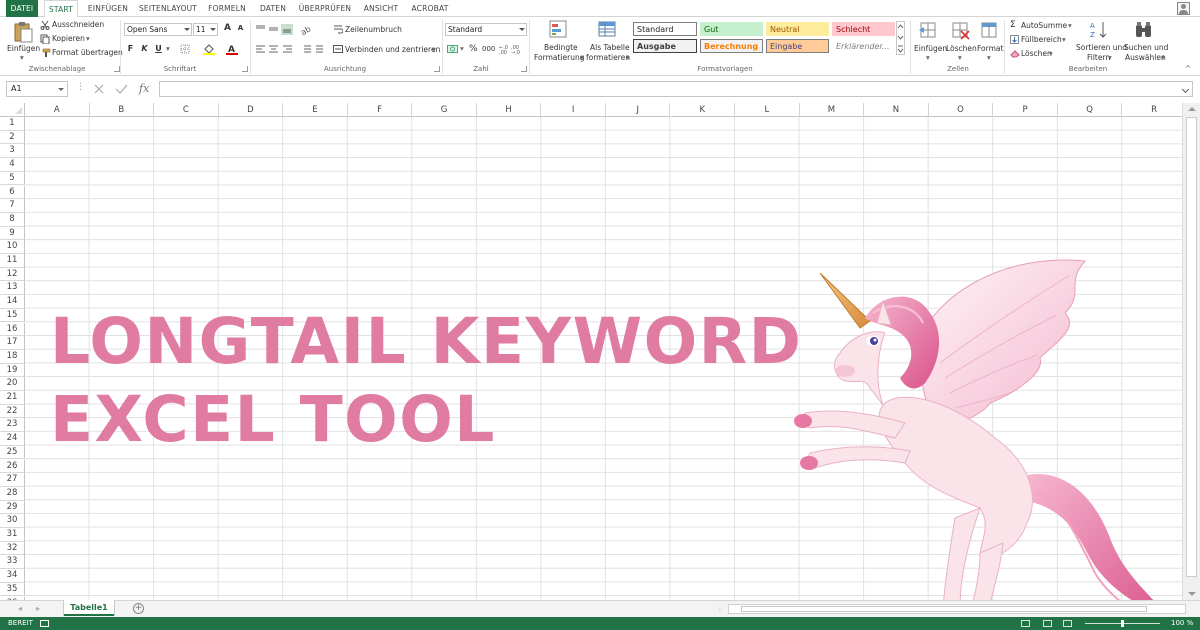 This screenshot has height=630, width=1200. I want to click on sort-filter-dropdown-icon: ▾, so click(1110, 57).